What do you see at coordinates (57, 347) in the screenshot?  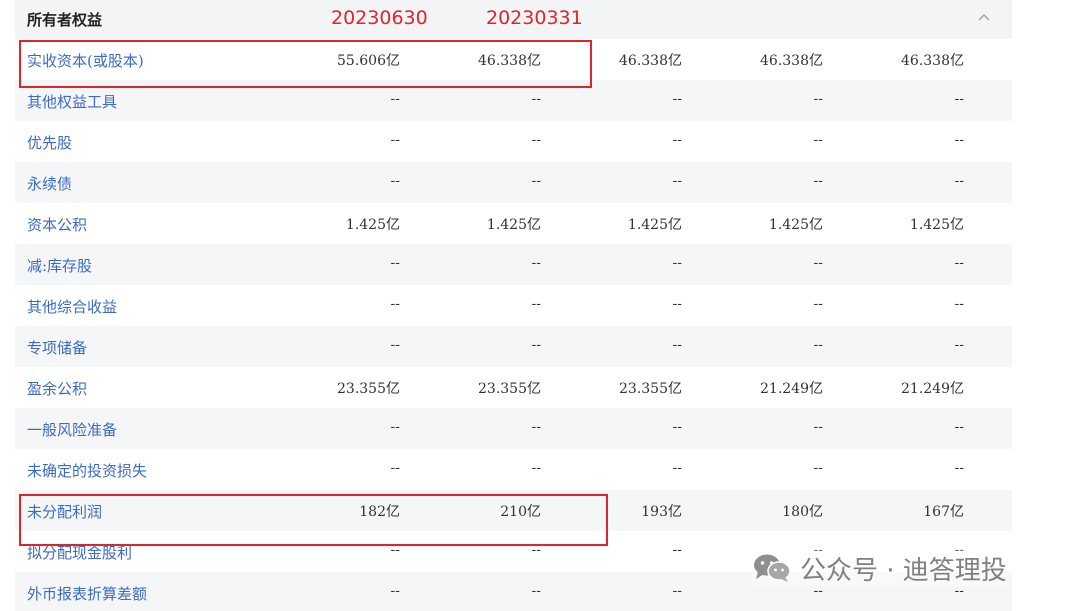 I see `row-label-special-reserve: 专项储备` at bounding box center [57, 347].